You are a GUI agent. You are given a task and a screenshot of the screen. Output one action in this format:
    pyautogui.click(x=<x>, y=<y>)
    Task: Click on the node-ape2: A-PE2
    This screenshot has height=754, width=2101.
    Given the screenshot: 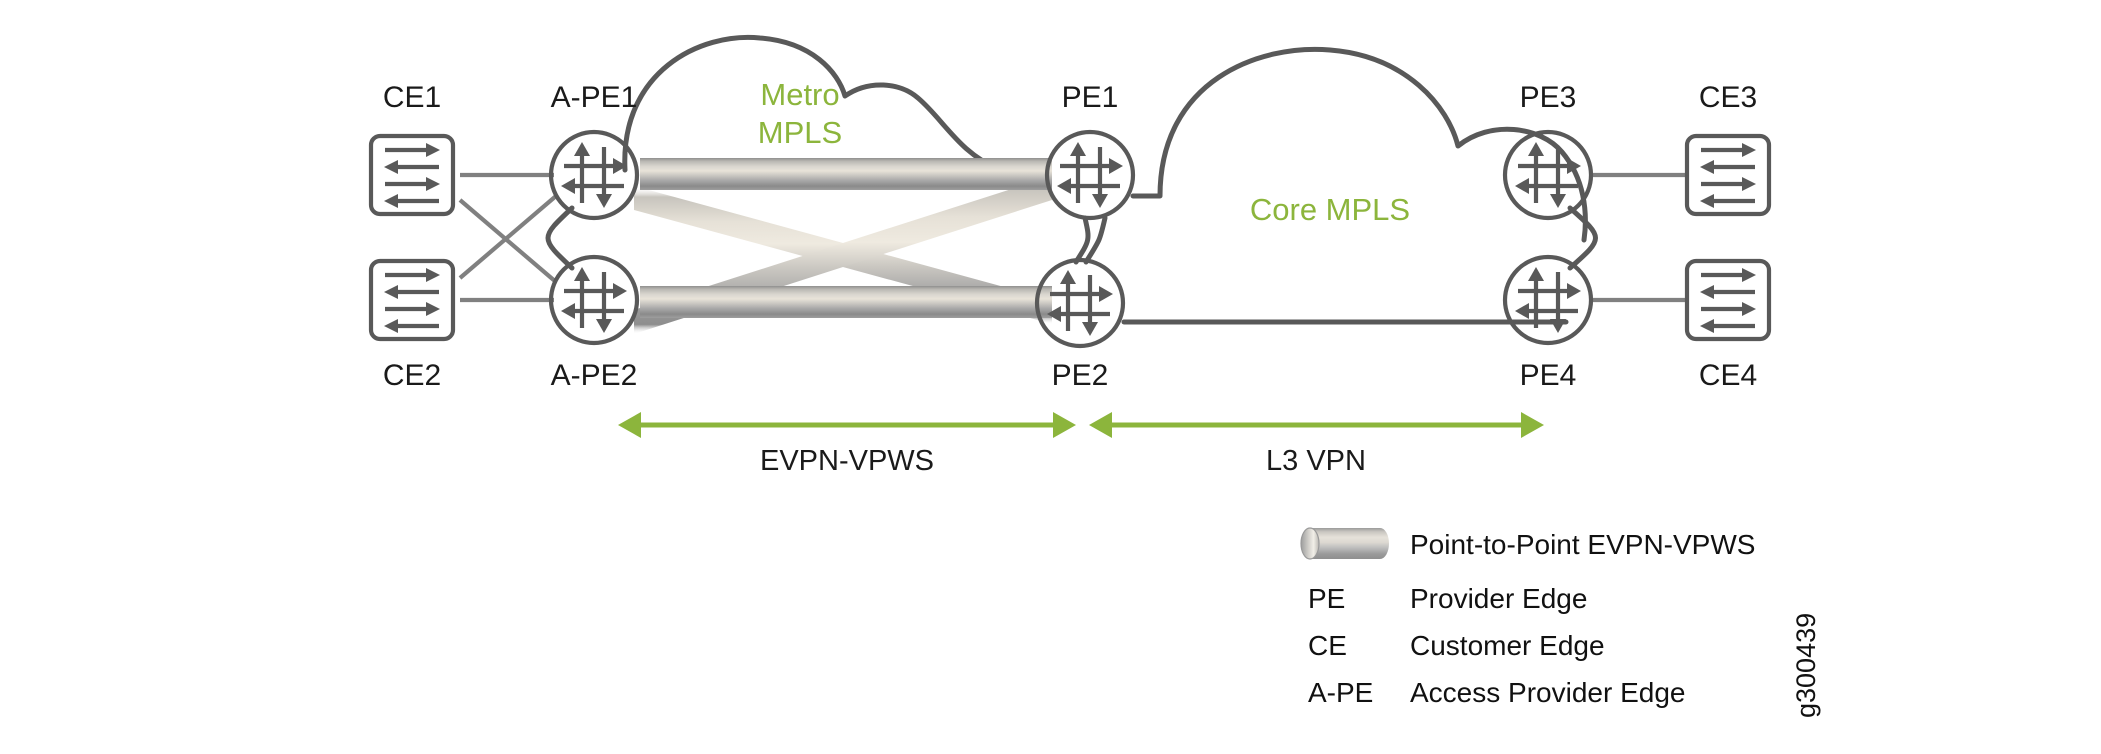 What is the action you would take?
    pyautogui.click(x=594, y=324)
    